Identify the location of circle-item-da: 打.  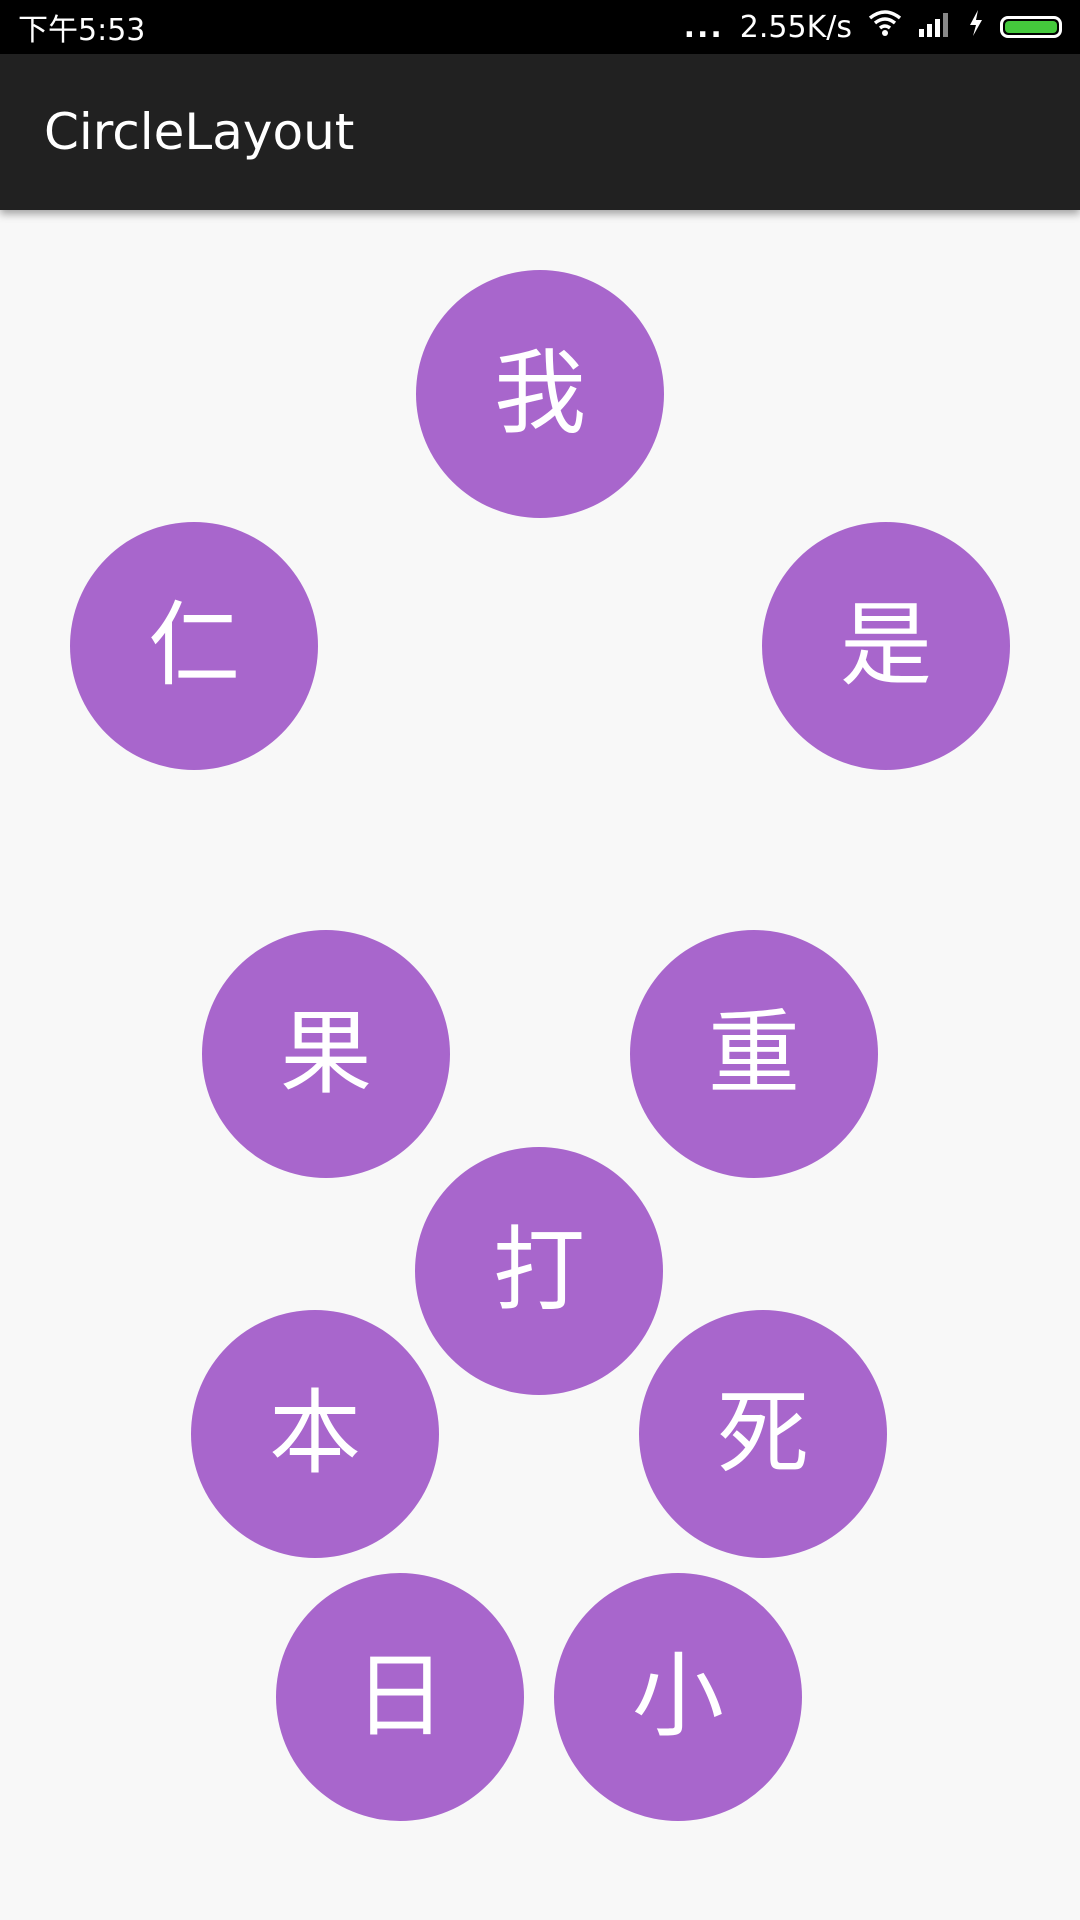
(539, 1271).